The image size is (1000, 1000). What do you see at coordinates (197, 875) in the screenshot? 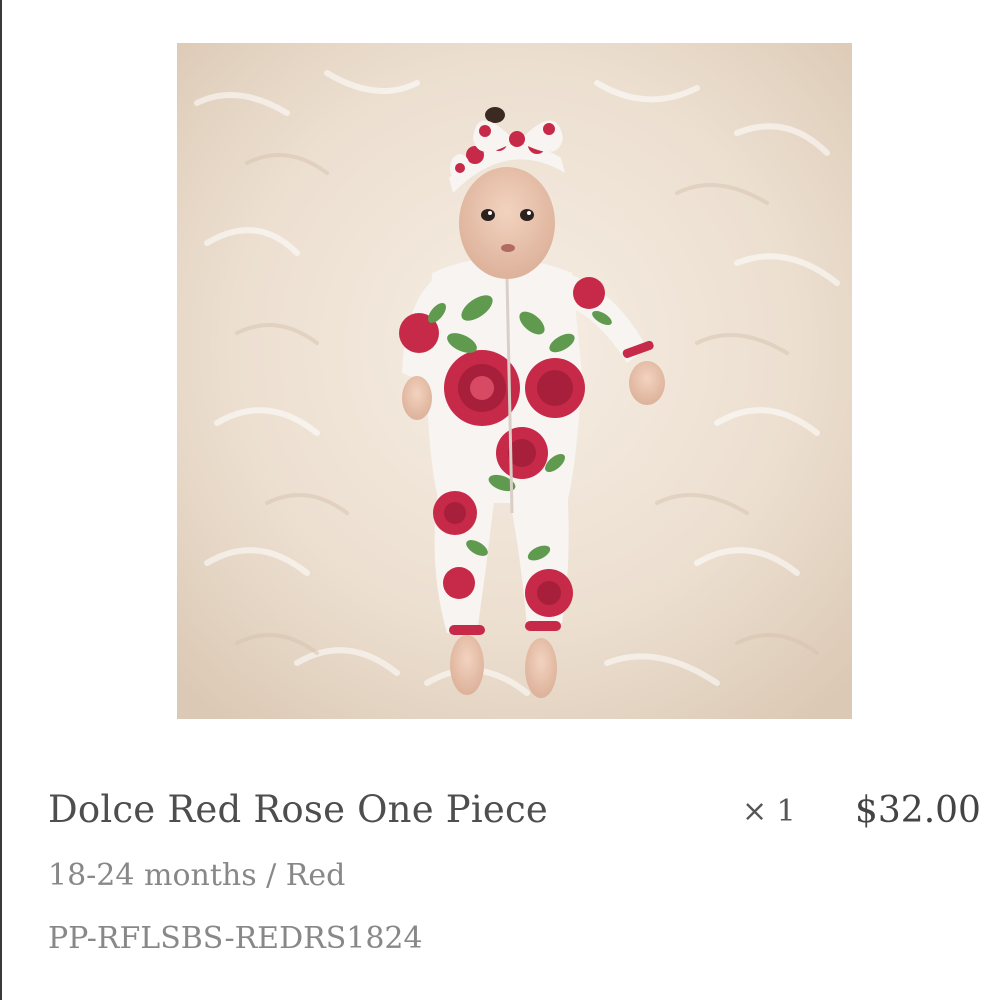
I see `variant-label: 18-24 months / Red` at bounding box center [197, 875].